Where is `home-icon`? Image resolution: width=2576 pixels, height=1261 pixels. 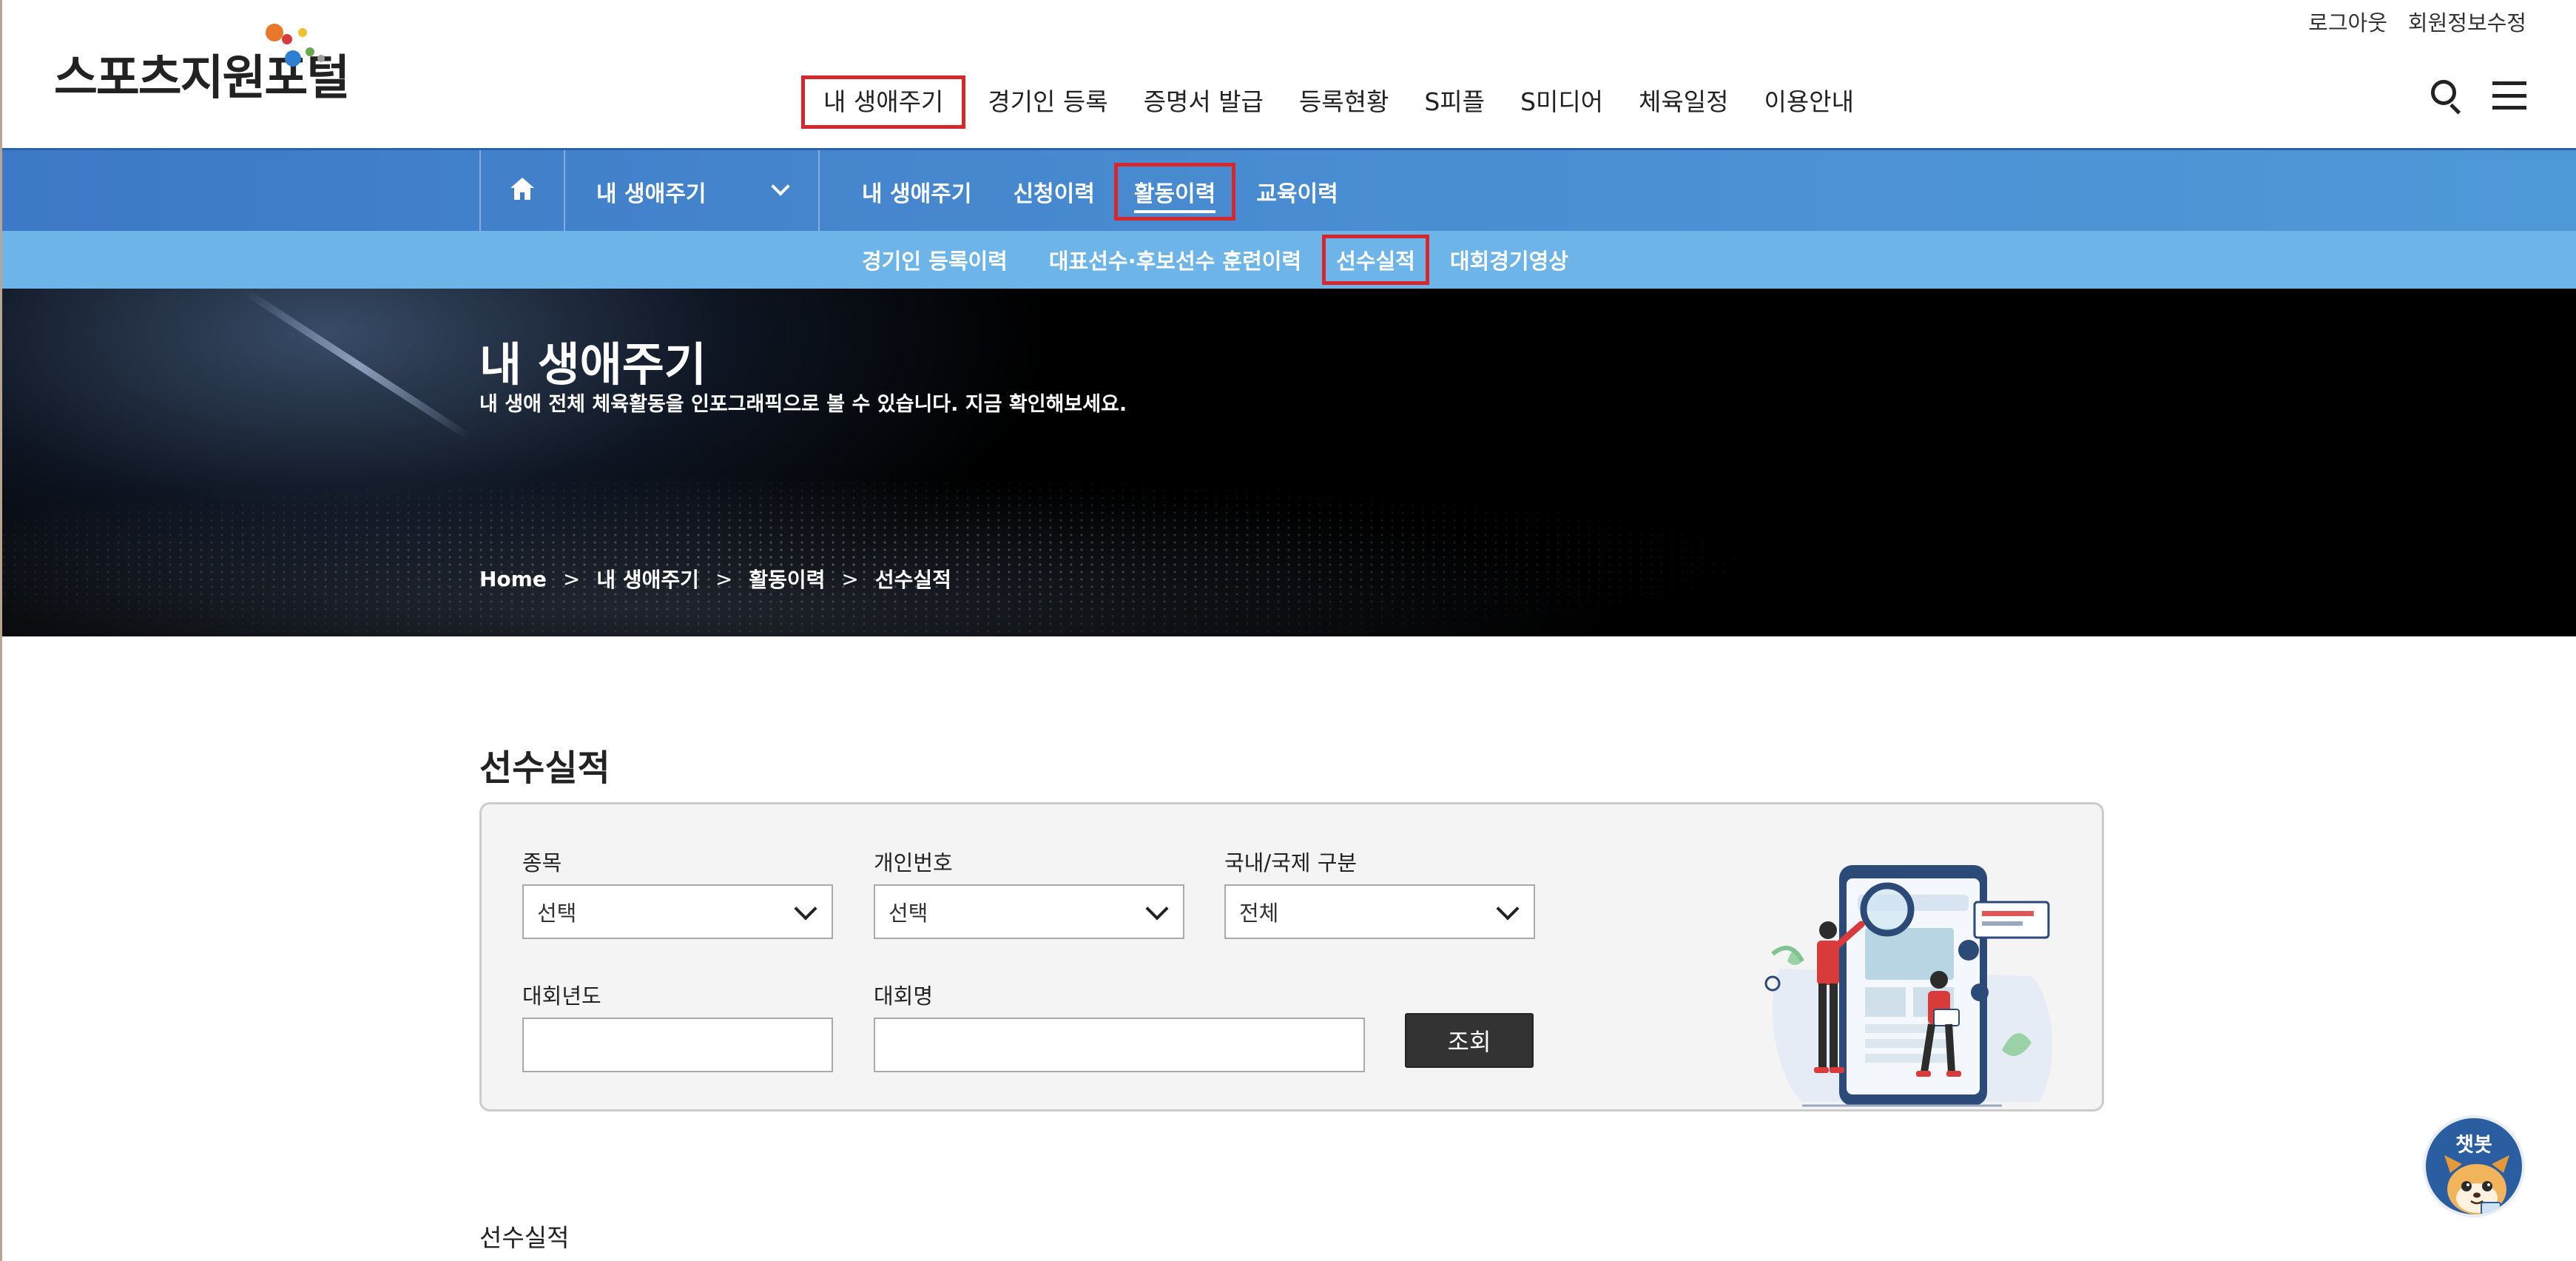
home-icon is located at coordinates (522, 190).